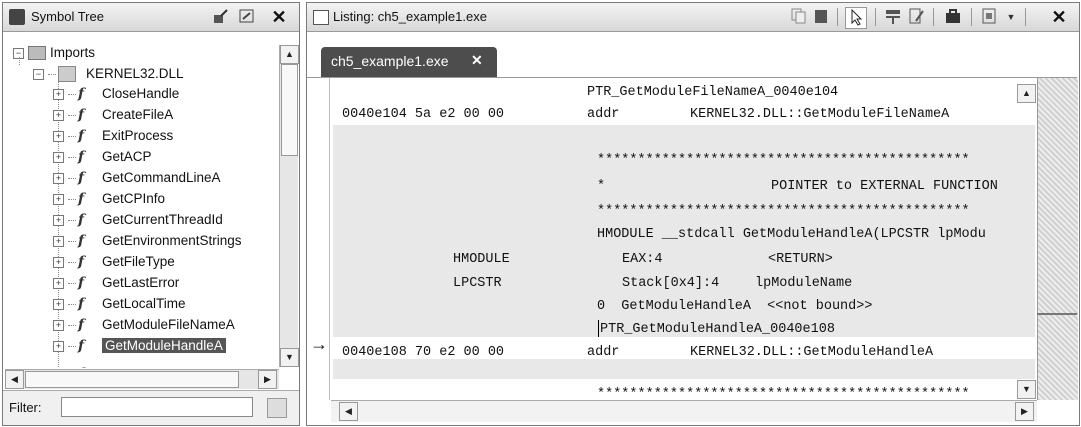 The image size is (1081, 427). I want to click on options-icon, so click(989, 17).